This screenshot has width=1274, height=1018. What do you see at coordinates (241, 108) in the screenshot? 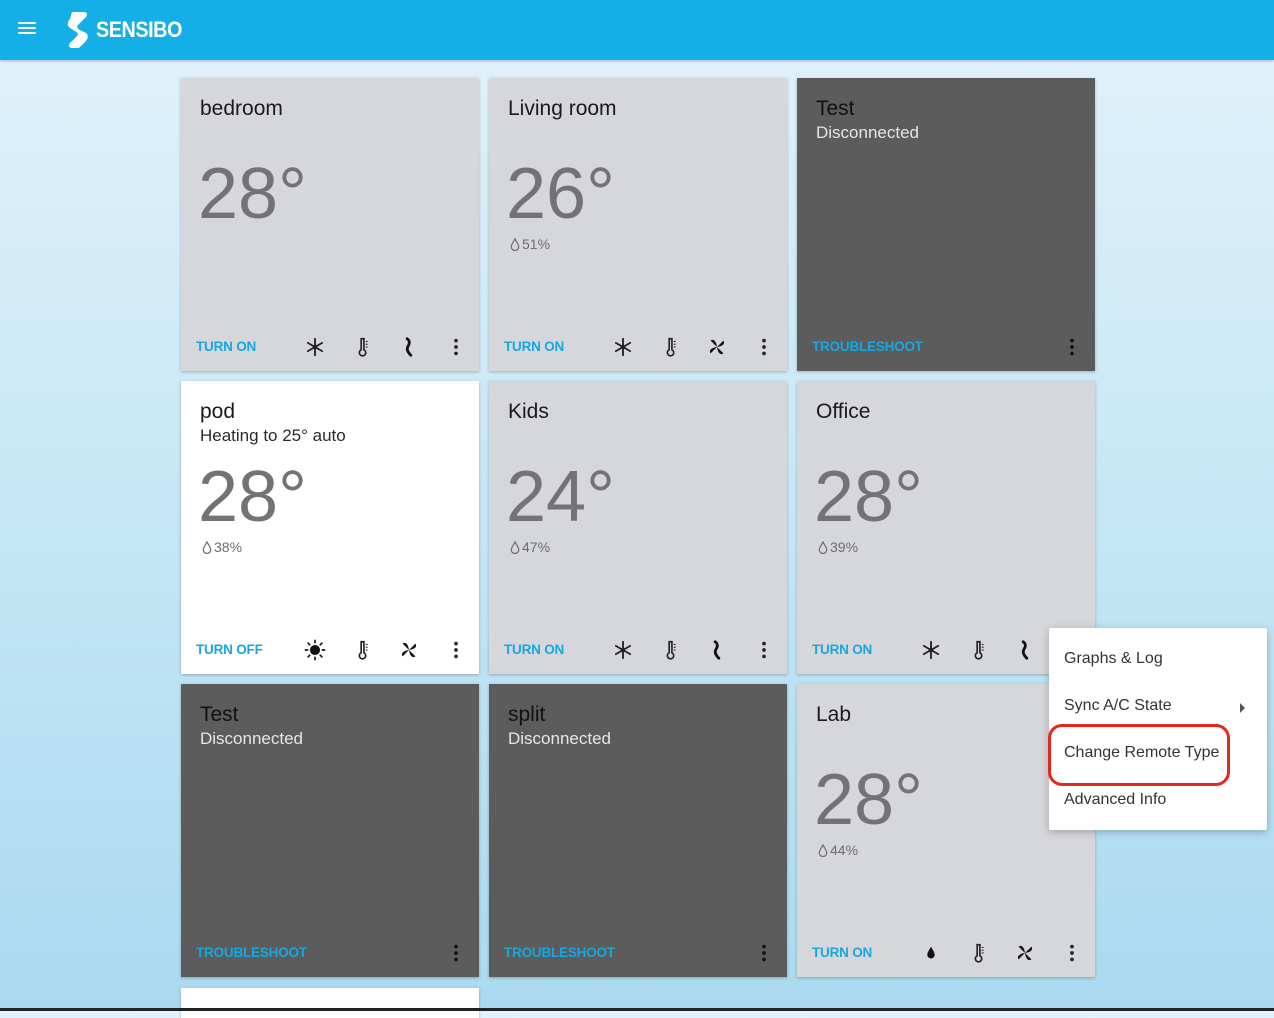
I see `device-name: bedroom` at bounding box center [241, 108].